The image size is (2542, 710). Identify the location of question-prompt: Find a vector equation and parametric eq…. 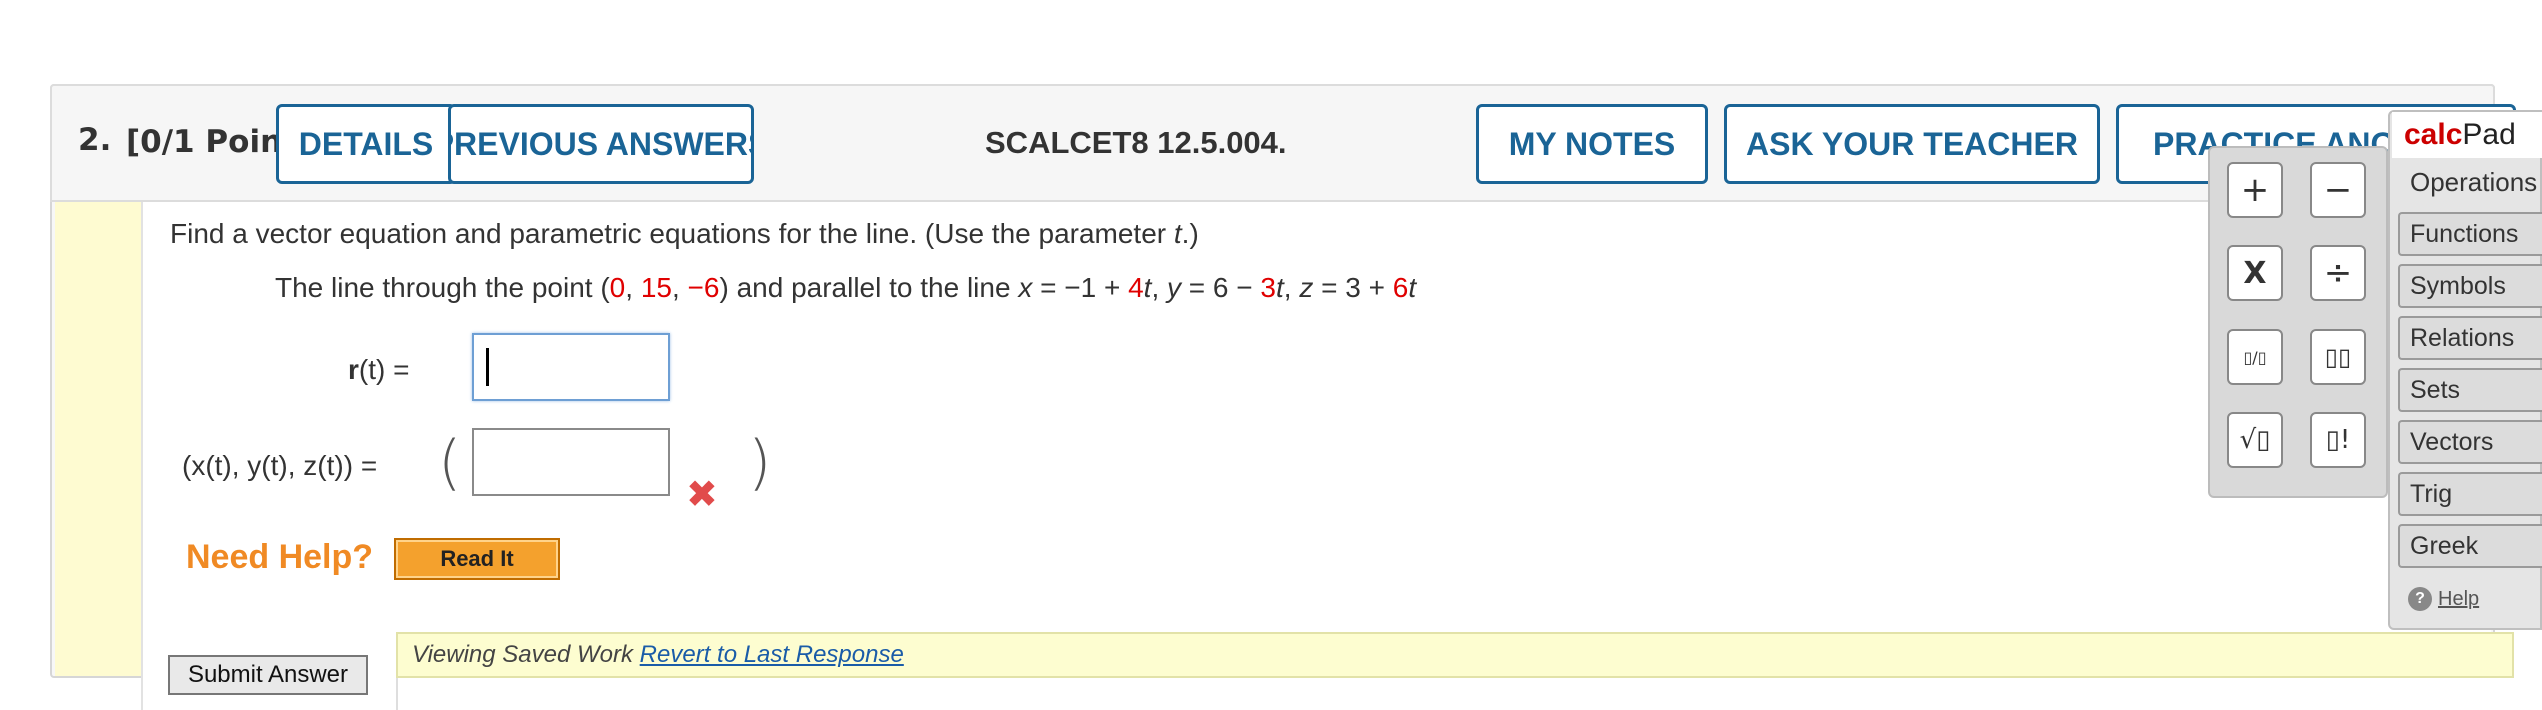
(684, 233).